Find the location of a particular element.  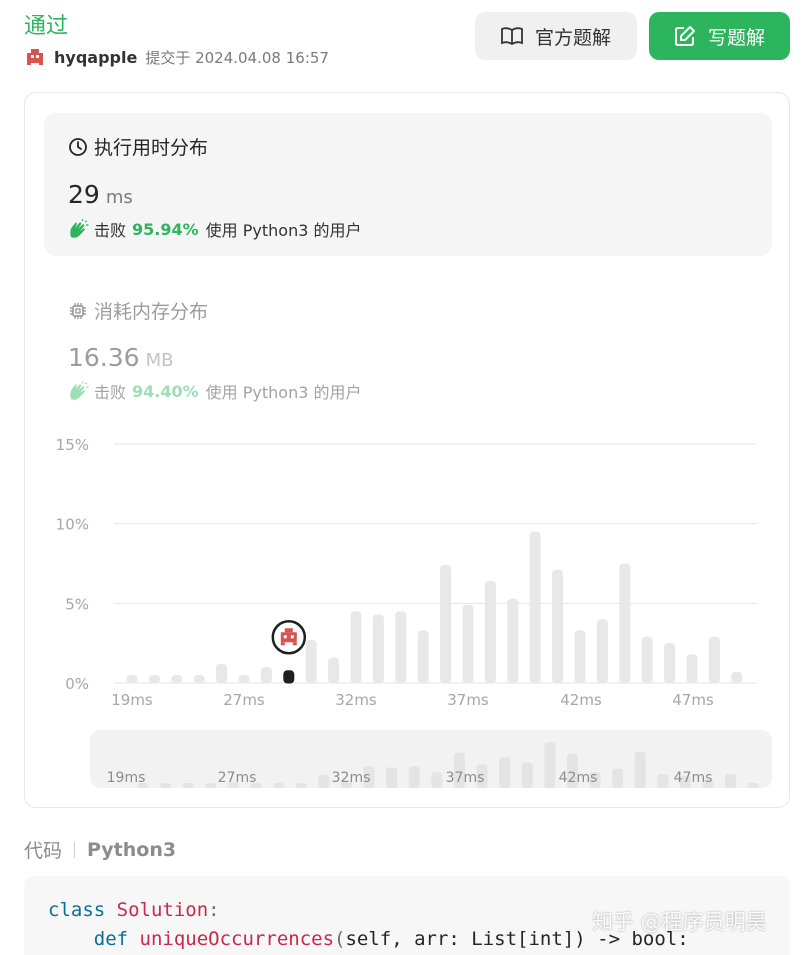

edit-icon is located at coordinates (684, 36).